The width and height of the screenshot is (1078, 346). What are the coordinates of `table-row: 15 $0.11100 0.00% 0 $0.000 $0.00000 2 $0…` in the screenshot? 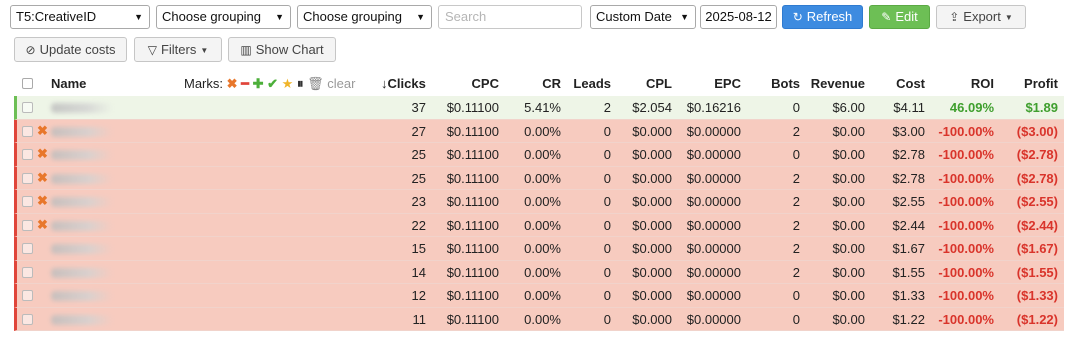 It's located at (539, 249).